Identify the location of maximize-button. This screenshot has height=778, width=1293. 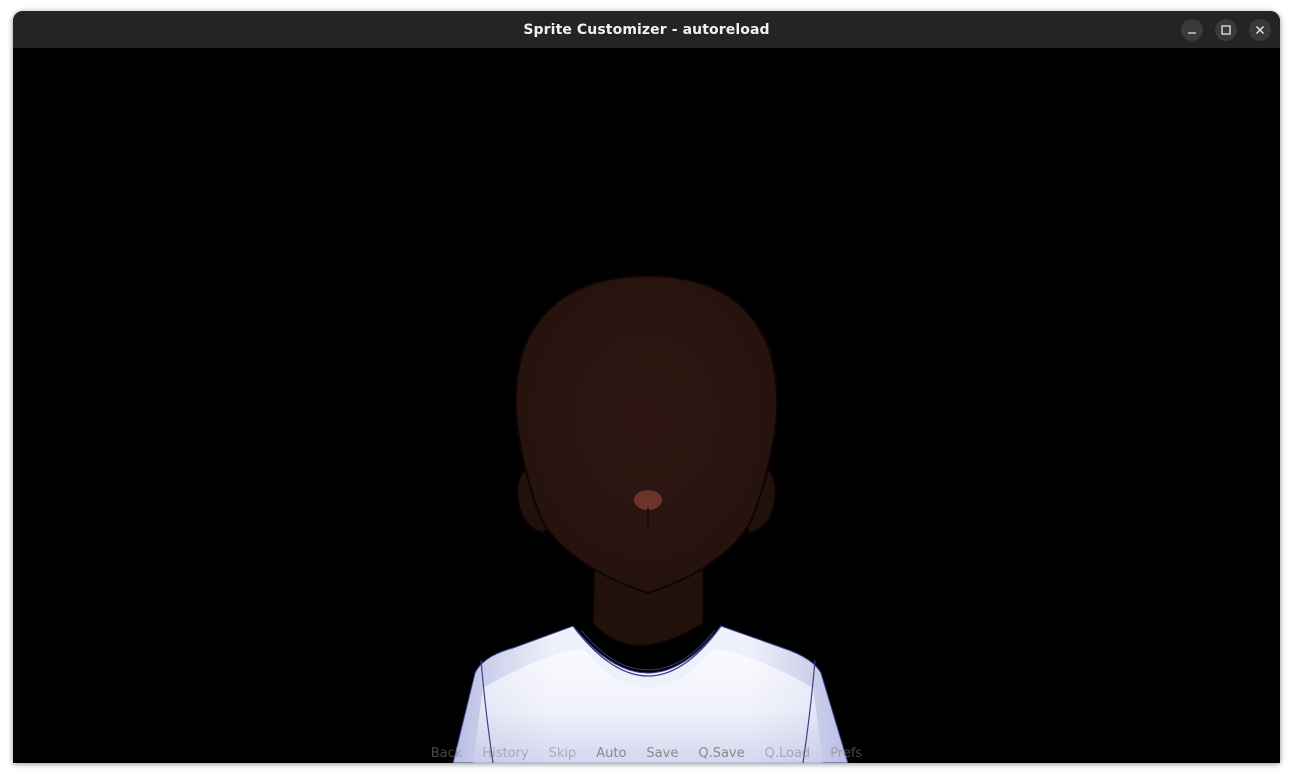
(1226, 30).